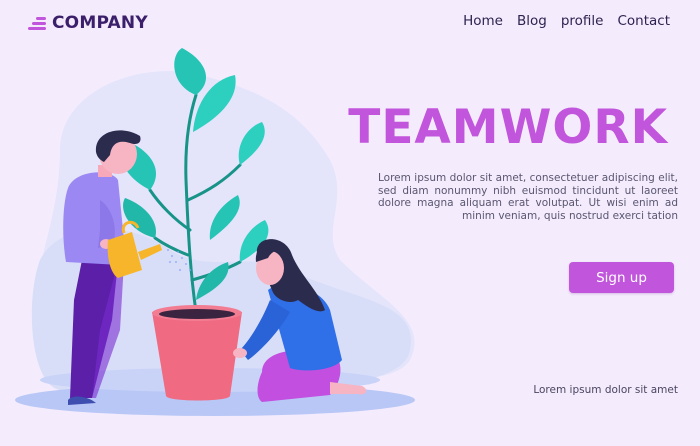 The height and width of the screenshot is (446, 700). What do you see at coordinates (532, 21) in the screenshot?
I see `nav-blog: Blog` at bounding box center [532, 21].